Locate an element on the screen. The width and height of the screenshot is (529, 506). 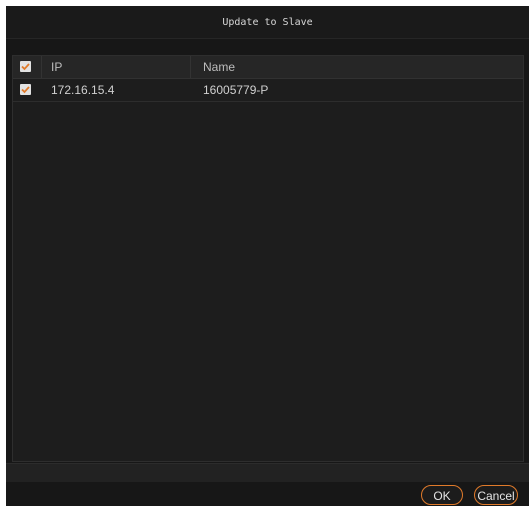
row-ip: 172.16.15.4 is located at coordinates (83, 90).